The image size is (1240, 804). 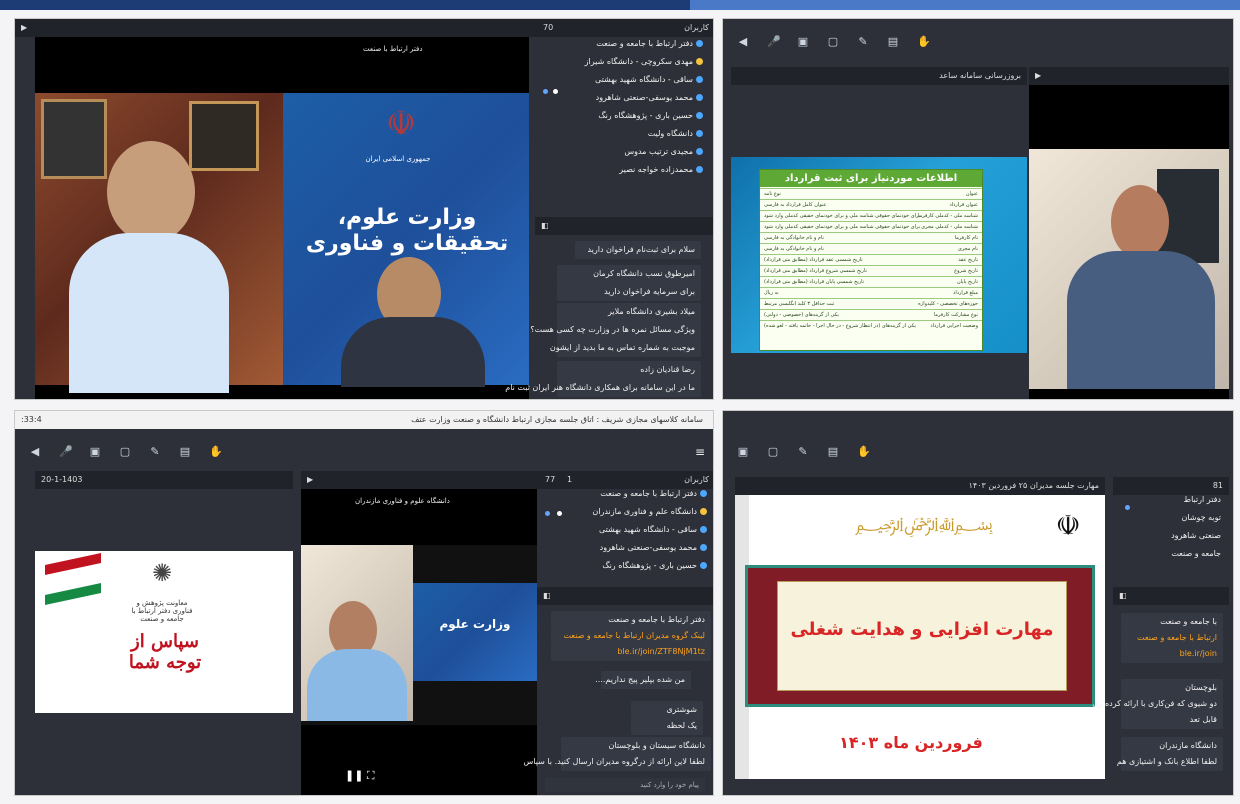 I want to click on slide-title: مهارت افزایی و هدایت شغلی, so click(x=922, y=629).